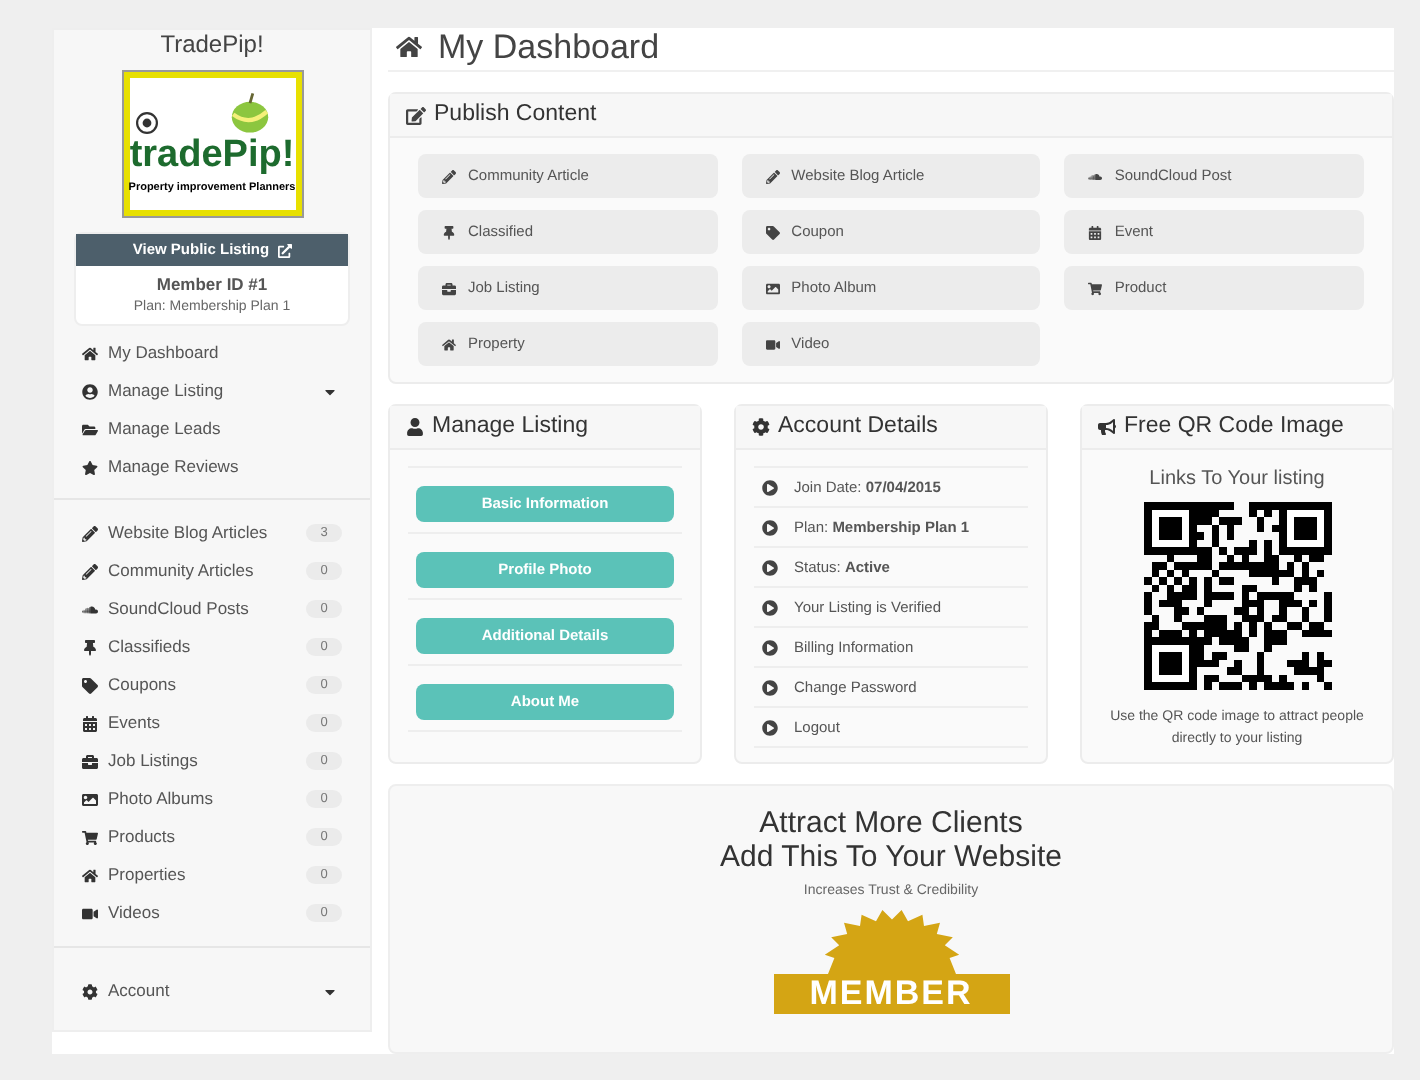 The width and height of the screenshot is (1420, 1080). I want to click on panel-title: Manage Listing, so click(510, 426).